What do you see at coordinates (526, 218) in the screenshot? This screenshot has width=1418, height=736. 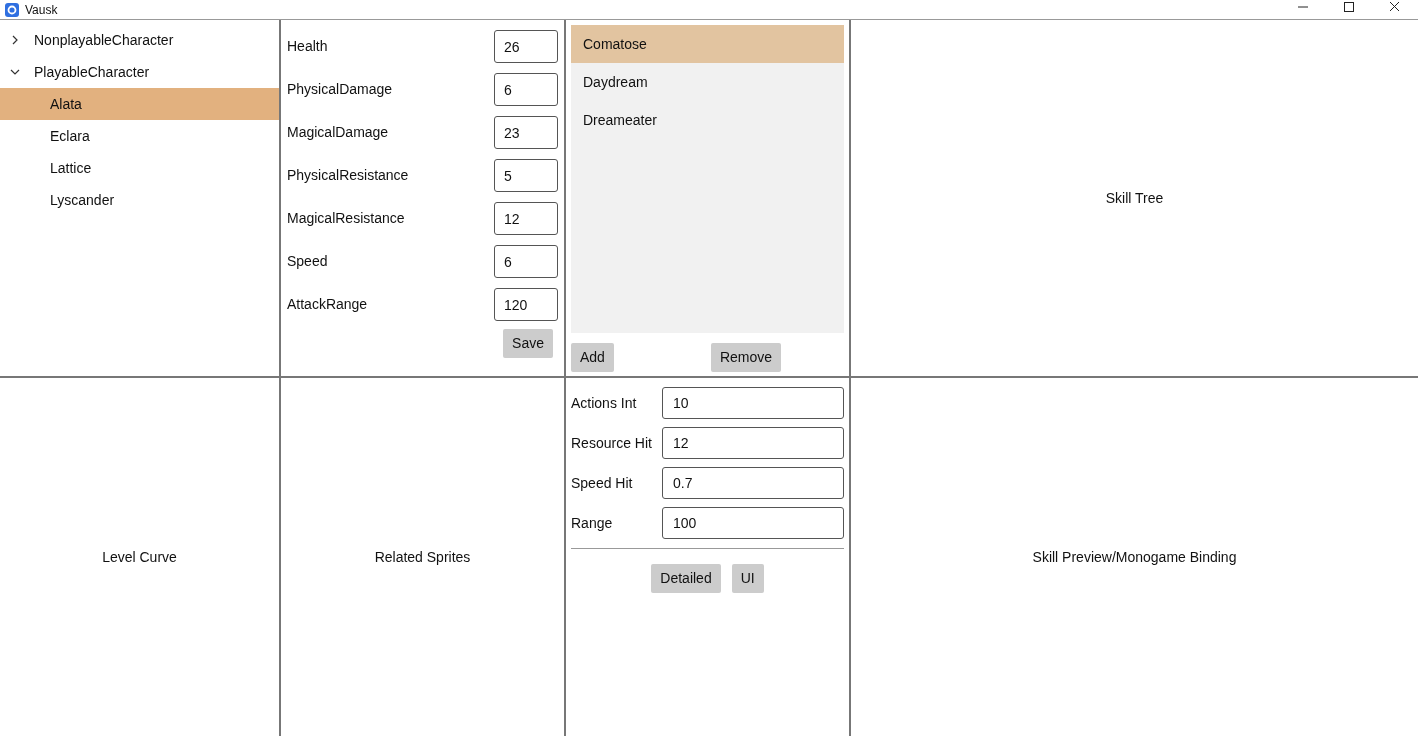 I see `number-input: 12` at bounding box center [526, 218].